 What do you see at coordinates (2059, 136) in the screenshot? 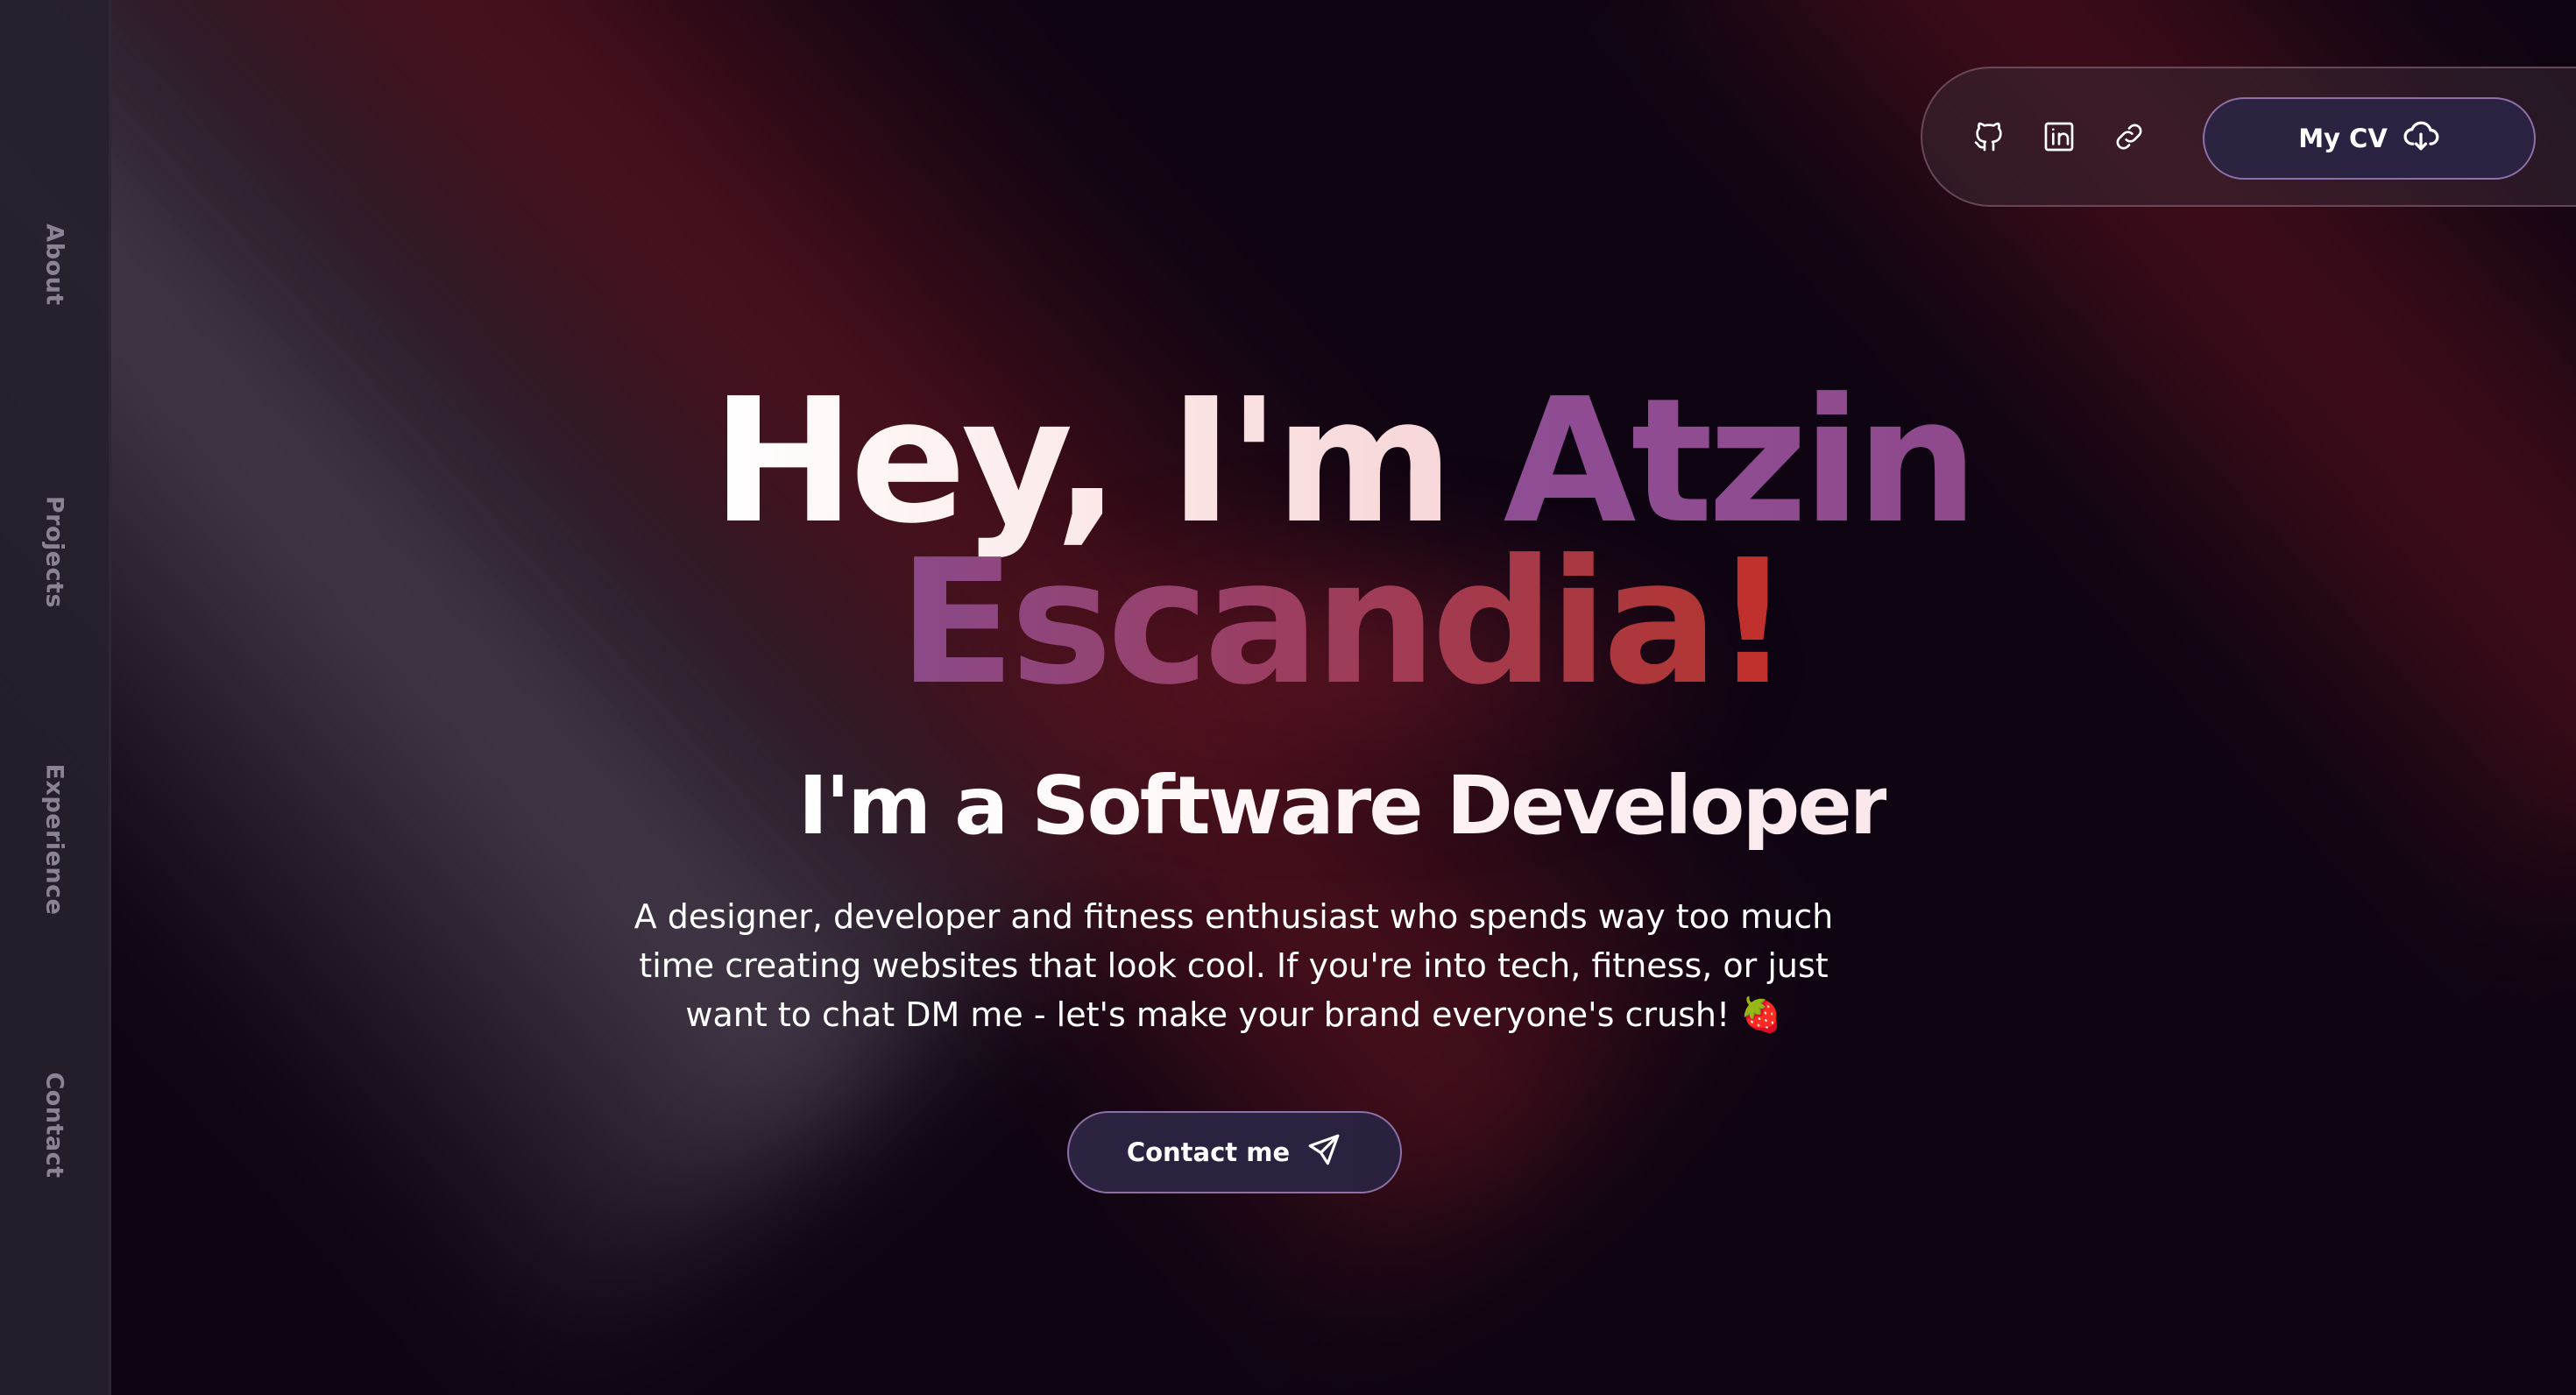
I see `linkedin-icon` at bounding box center [2059, 136].